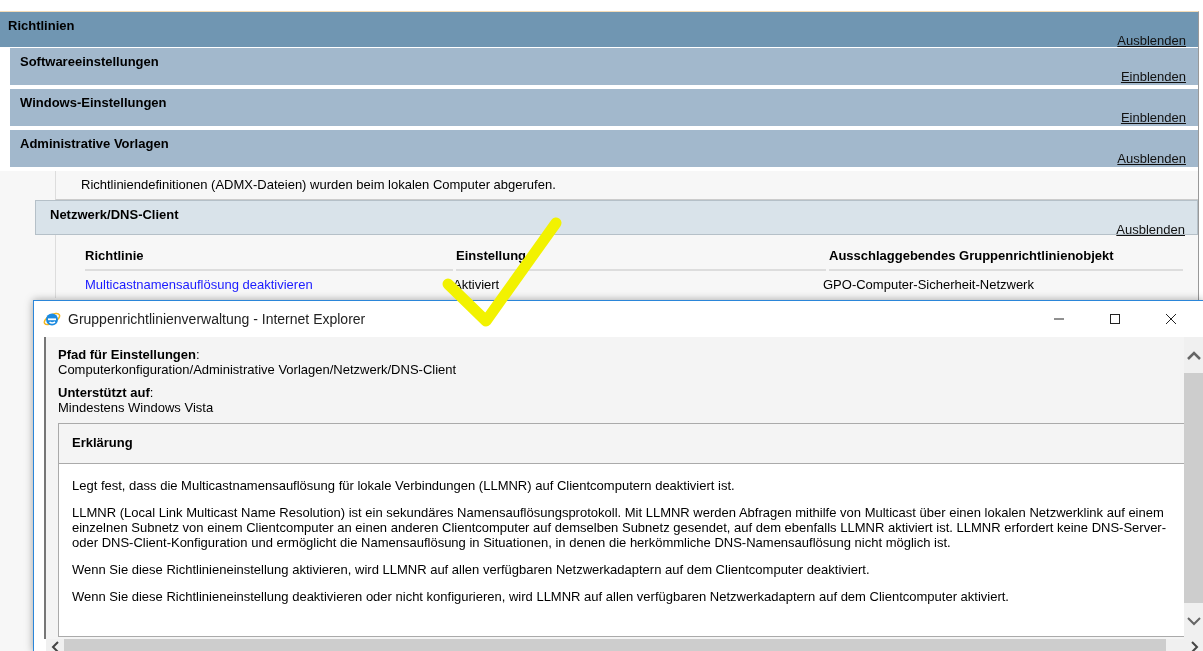 The height and width of the screenshot is (651, 1203). What do you see at coordinates (1171, 319) in the screenshot?
I see `close-icon` at bounding box center [1171, 319].